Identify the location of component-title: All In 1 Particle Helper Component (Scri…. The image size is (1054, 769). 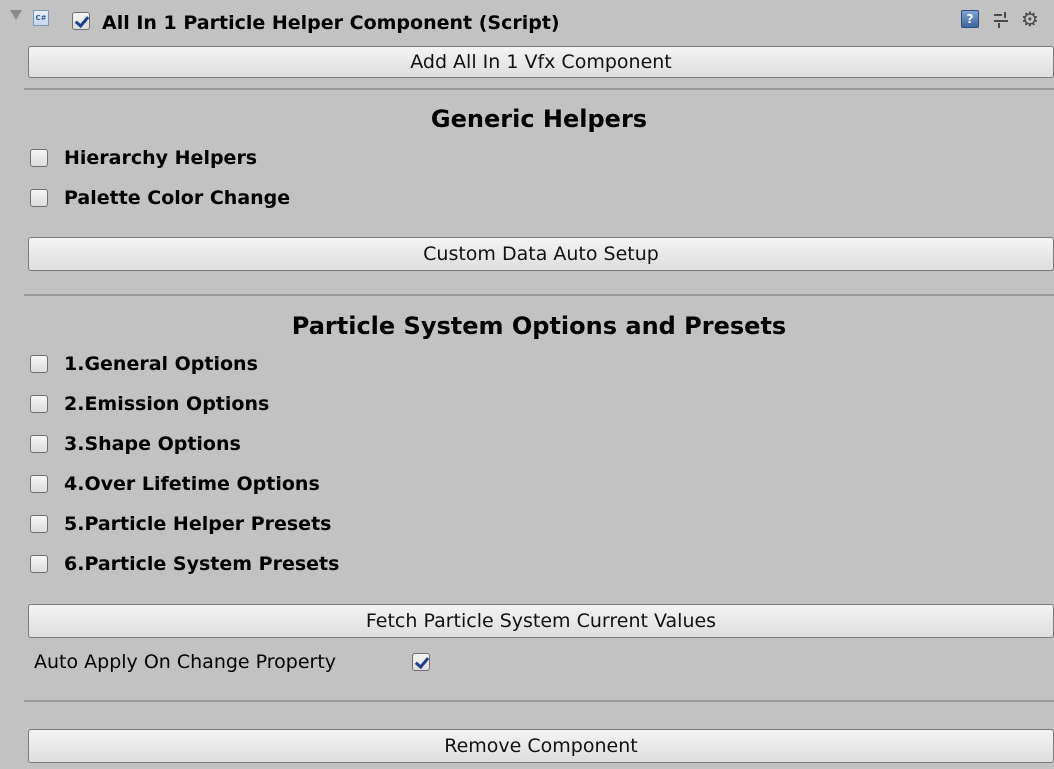
(331, 23).